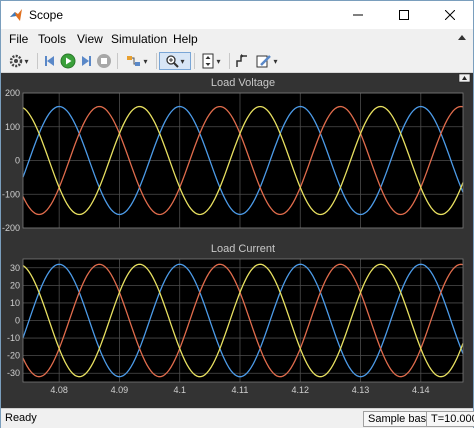 The image size is (474, 428). Describe the element at coordinates (237, 15) in the screenshot. I see `title-bar: Scope` at that location.